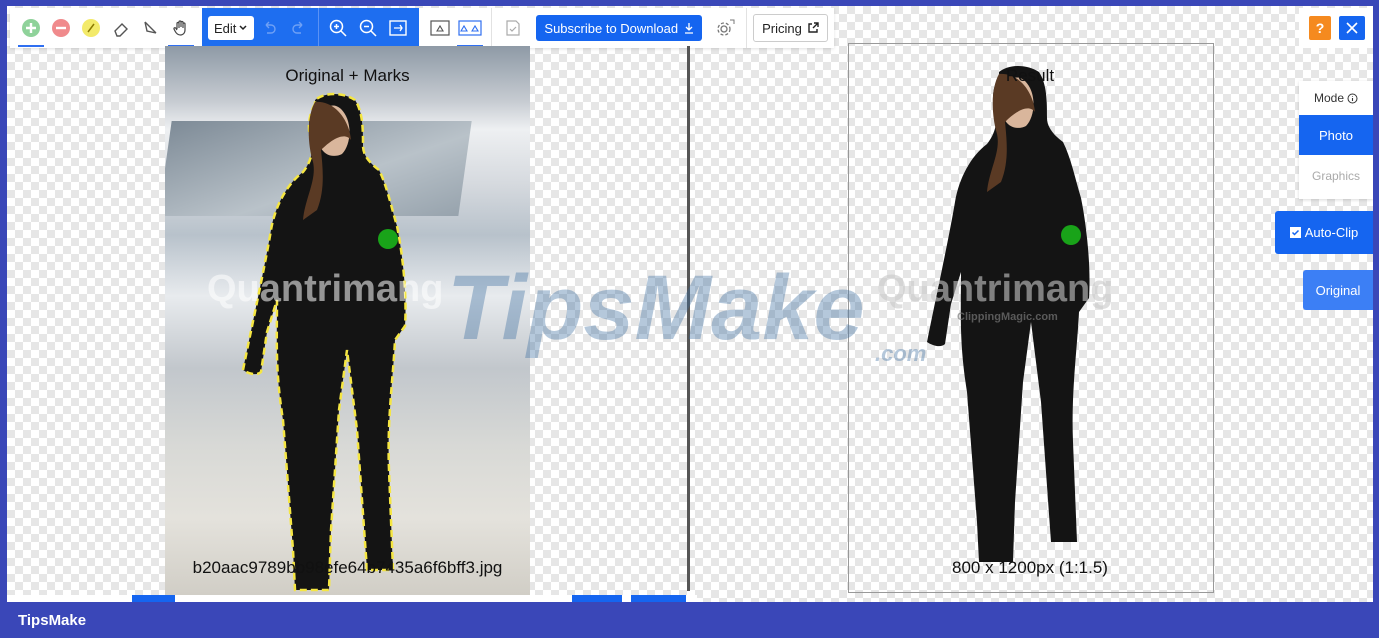 The width and height of the screenshot is (1379, 638). I want to click on eraser-tool-button, so click(121, 28).